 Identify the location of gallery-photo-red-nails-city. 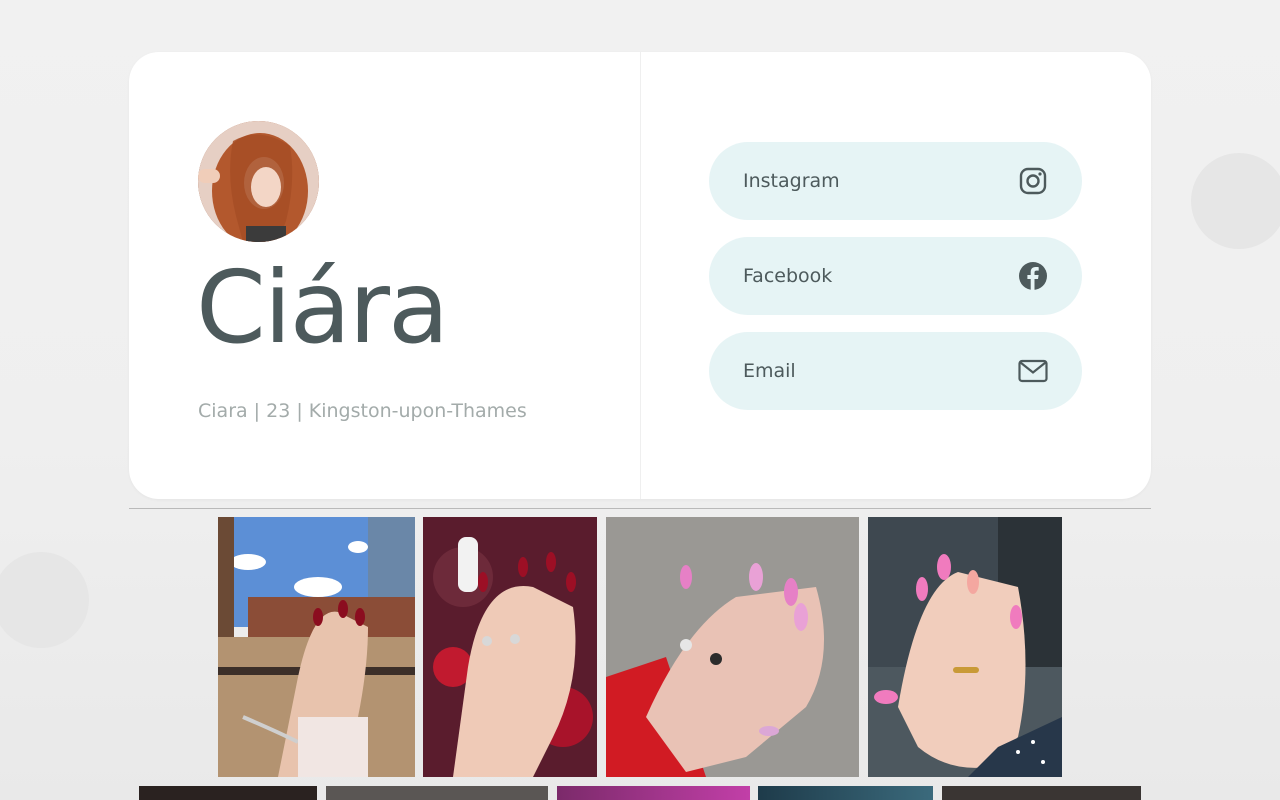
(316, 647).